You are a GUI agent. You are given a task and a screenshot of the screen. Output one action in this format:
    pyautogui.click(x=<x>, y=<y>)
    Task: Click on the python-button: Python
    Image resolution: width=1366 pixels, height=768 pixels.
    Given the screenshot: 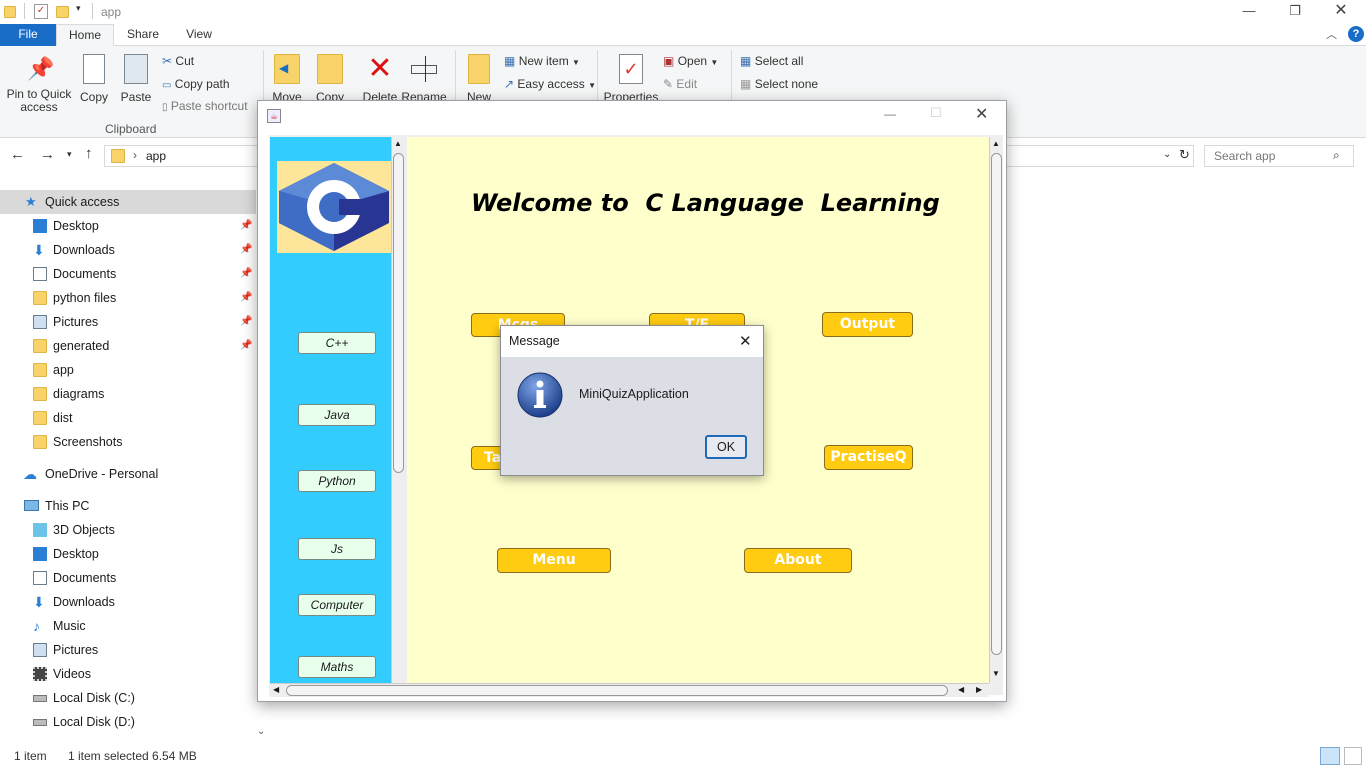 What is the action you would take?
    pyautogui.click(x=337, y=481)
    